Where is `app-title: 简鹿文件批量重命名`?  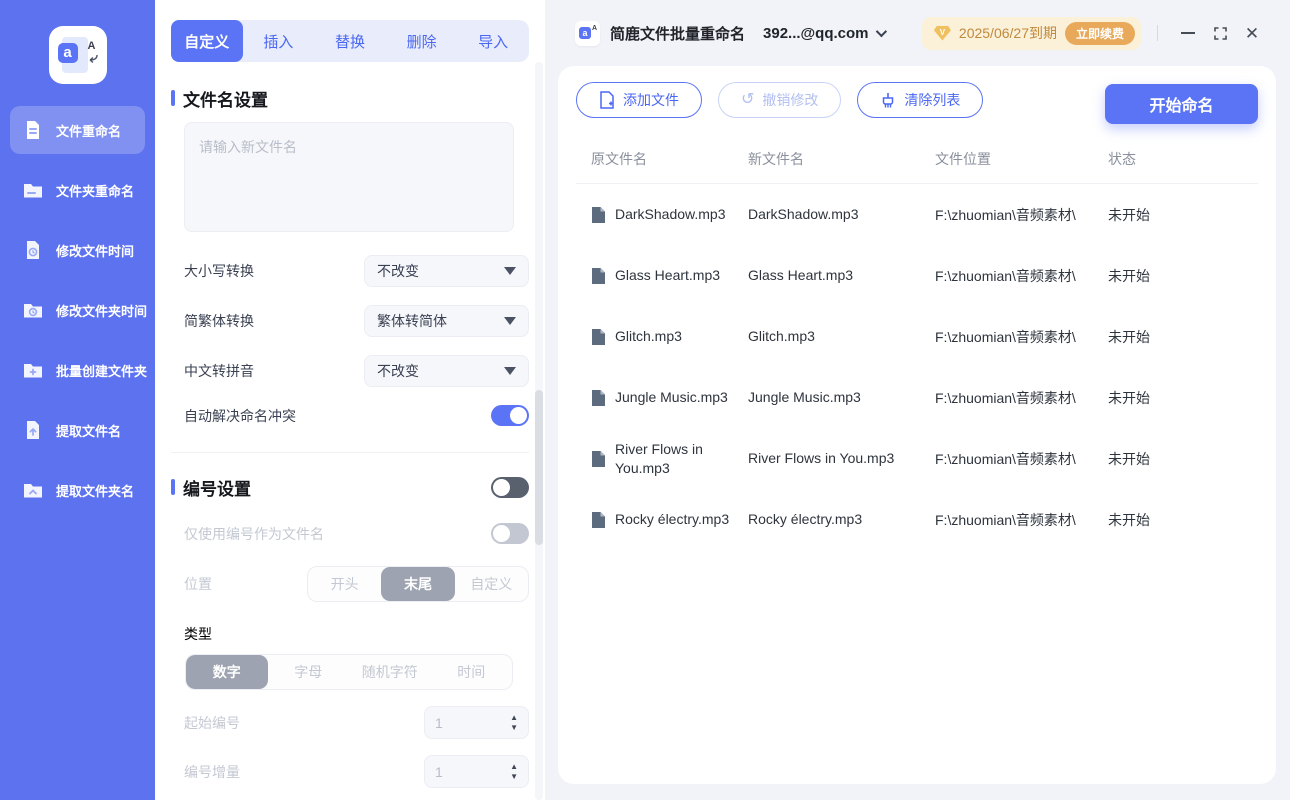 app-title: 简鹿文件批量重命名 is located at coordinates (678, 34).